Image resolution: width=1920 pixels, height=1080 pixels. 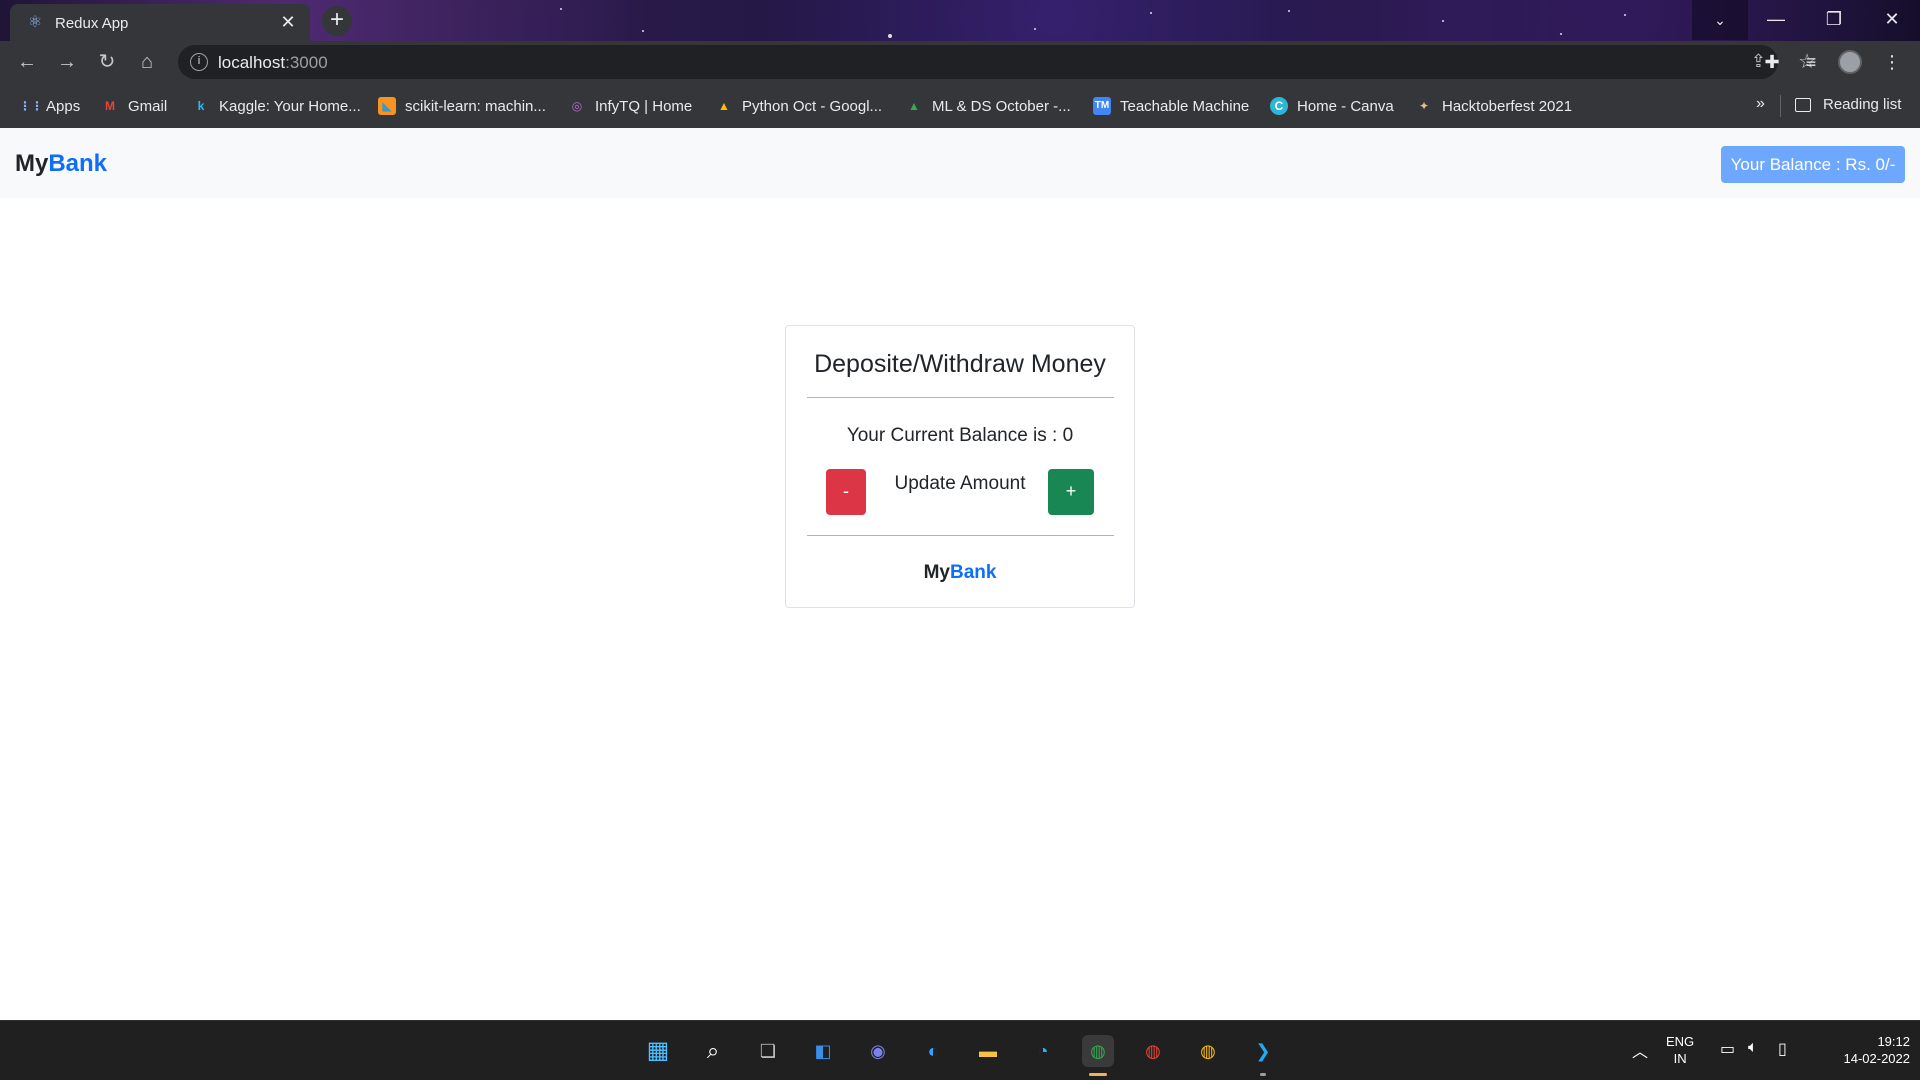 I want to click on address-bar: i localhost:3000 ⇪ ☆, so click(x=997, y=62).